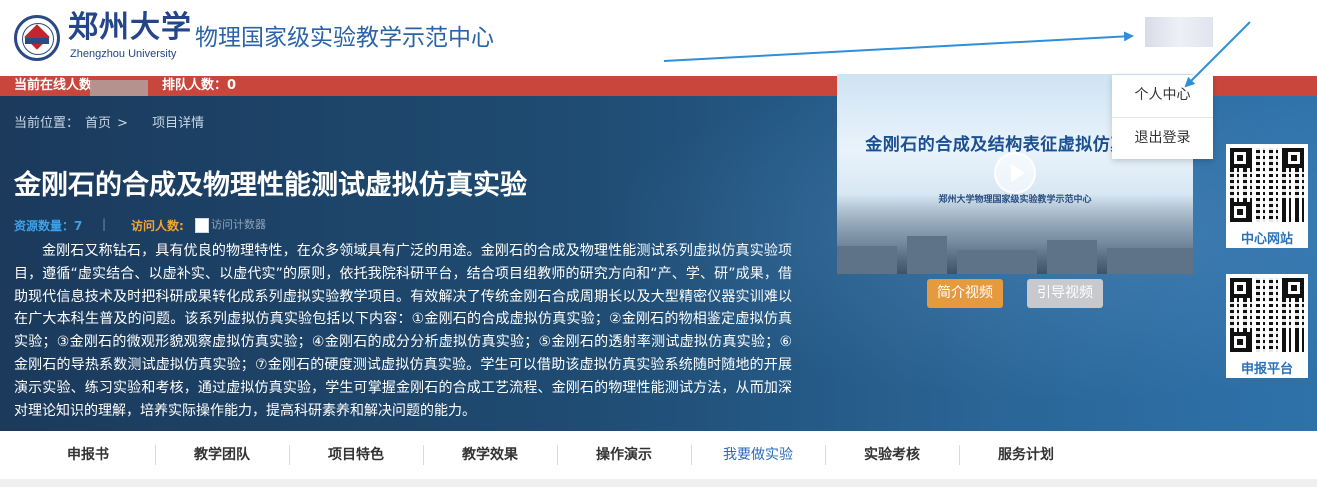 This screenshot has height=487, width=1317. I want to click on tab-demo: 操作演示, so click(624, 455).